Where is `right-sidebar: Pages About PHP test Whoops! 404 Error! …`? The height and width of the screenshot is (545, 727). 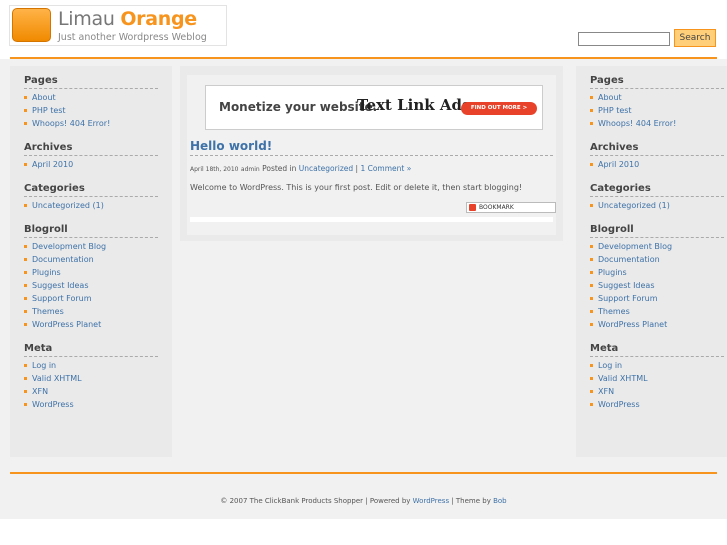
right-sidebar: Pages About PHP test Whoops! 404 Error! … is located at coordinates (651, 261).